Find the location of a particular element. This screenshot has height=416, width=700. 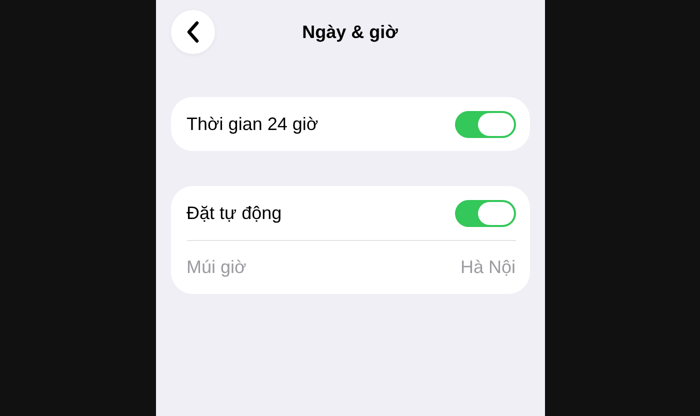

screen-title: Ngày & giờ is located at coordinates (350, 32).